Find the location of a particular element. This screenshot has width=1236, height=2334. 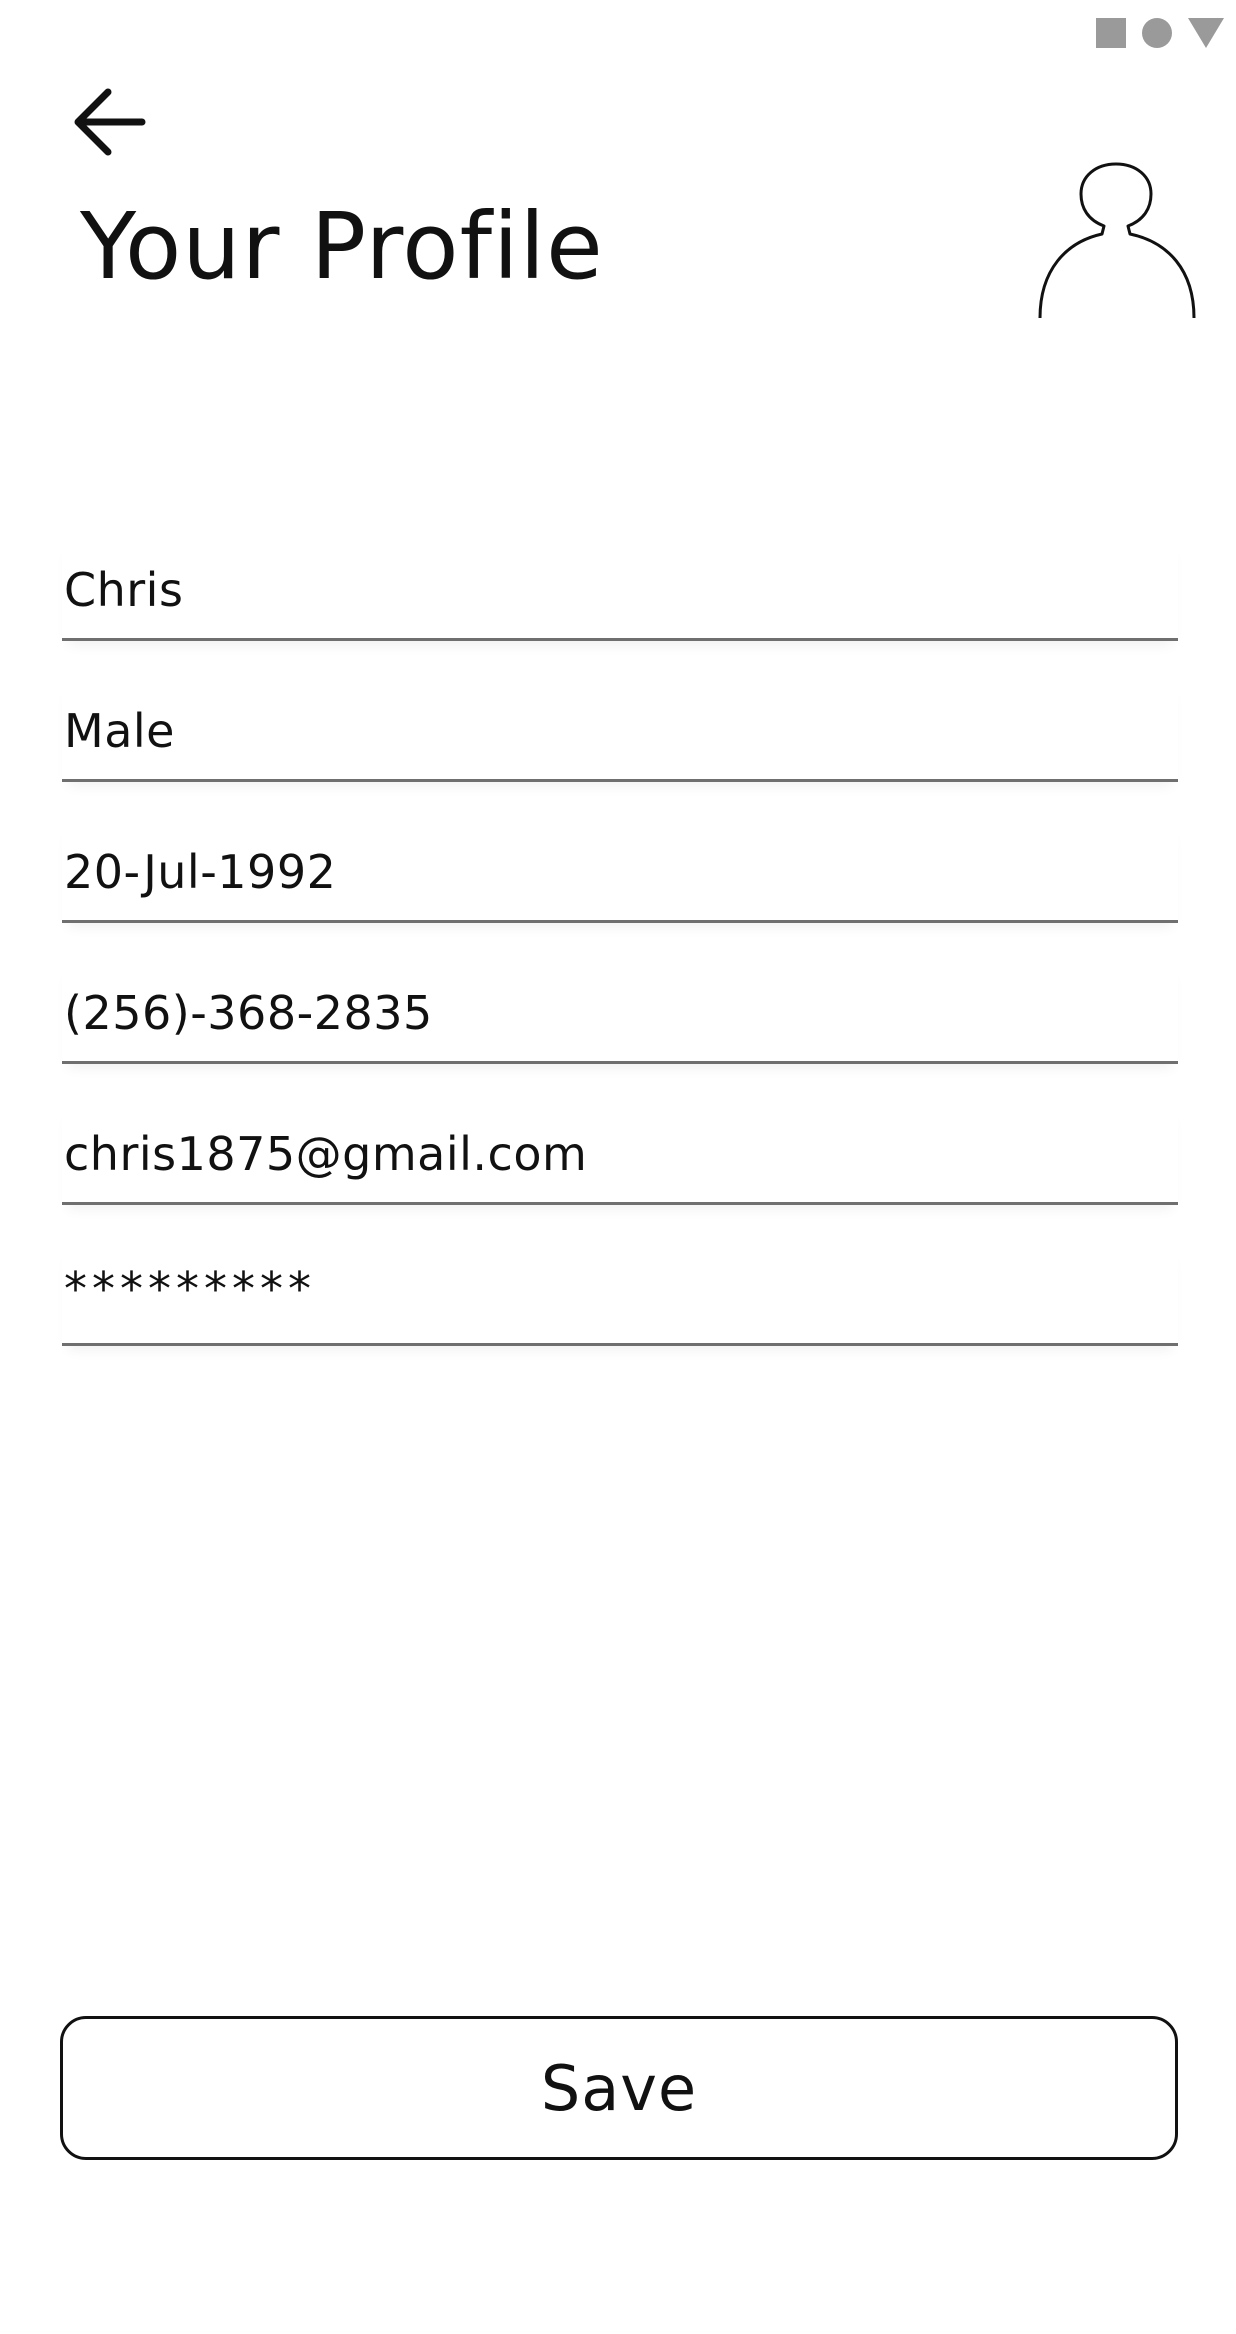

name-field-value: Chris is located at coordinates (124, 589).